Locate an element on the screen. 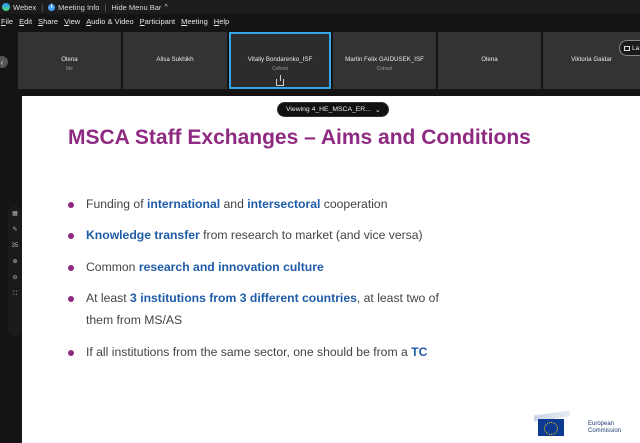  grid-icon: ▦ is located at coordinates (15, 214).